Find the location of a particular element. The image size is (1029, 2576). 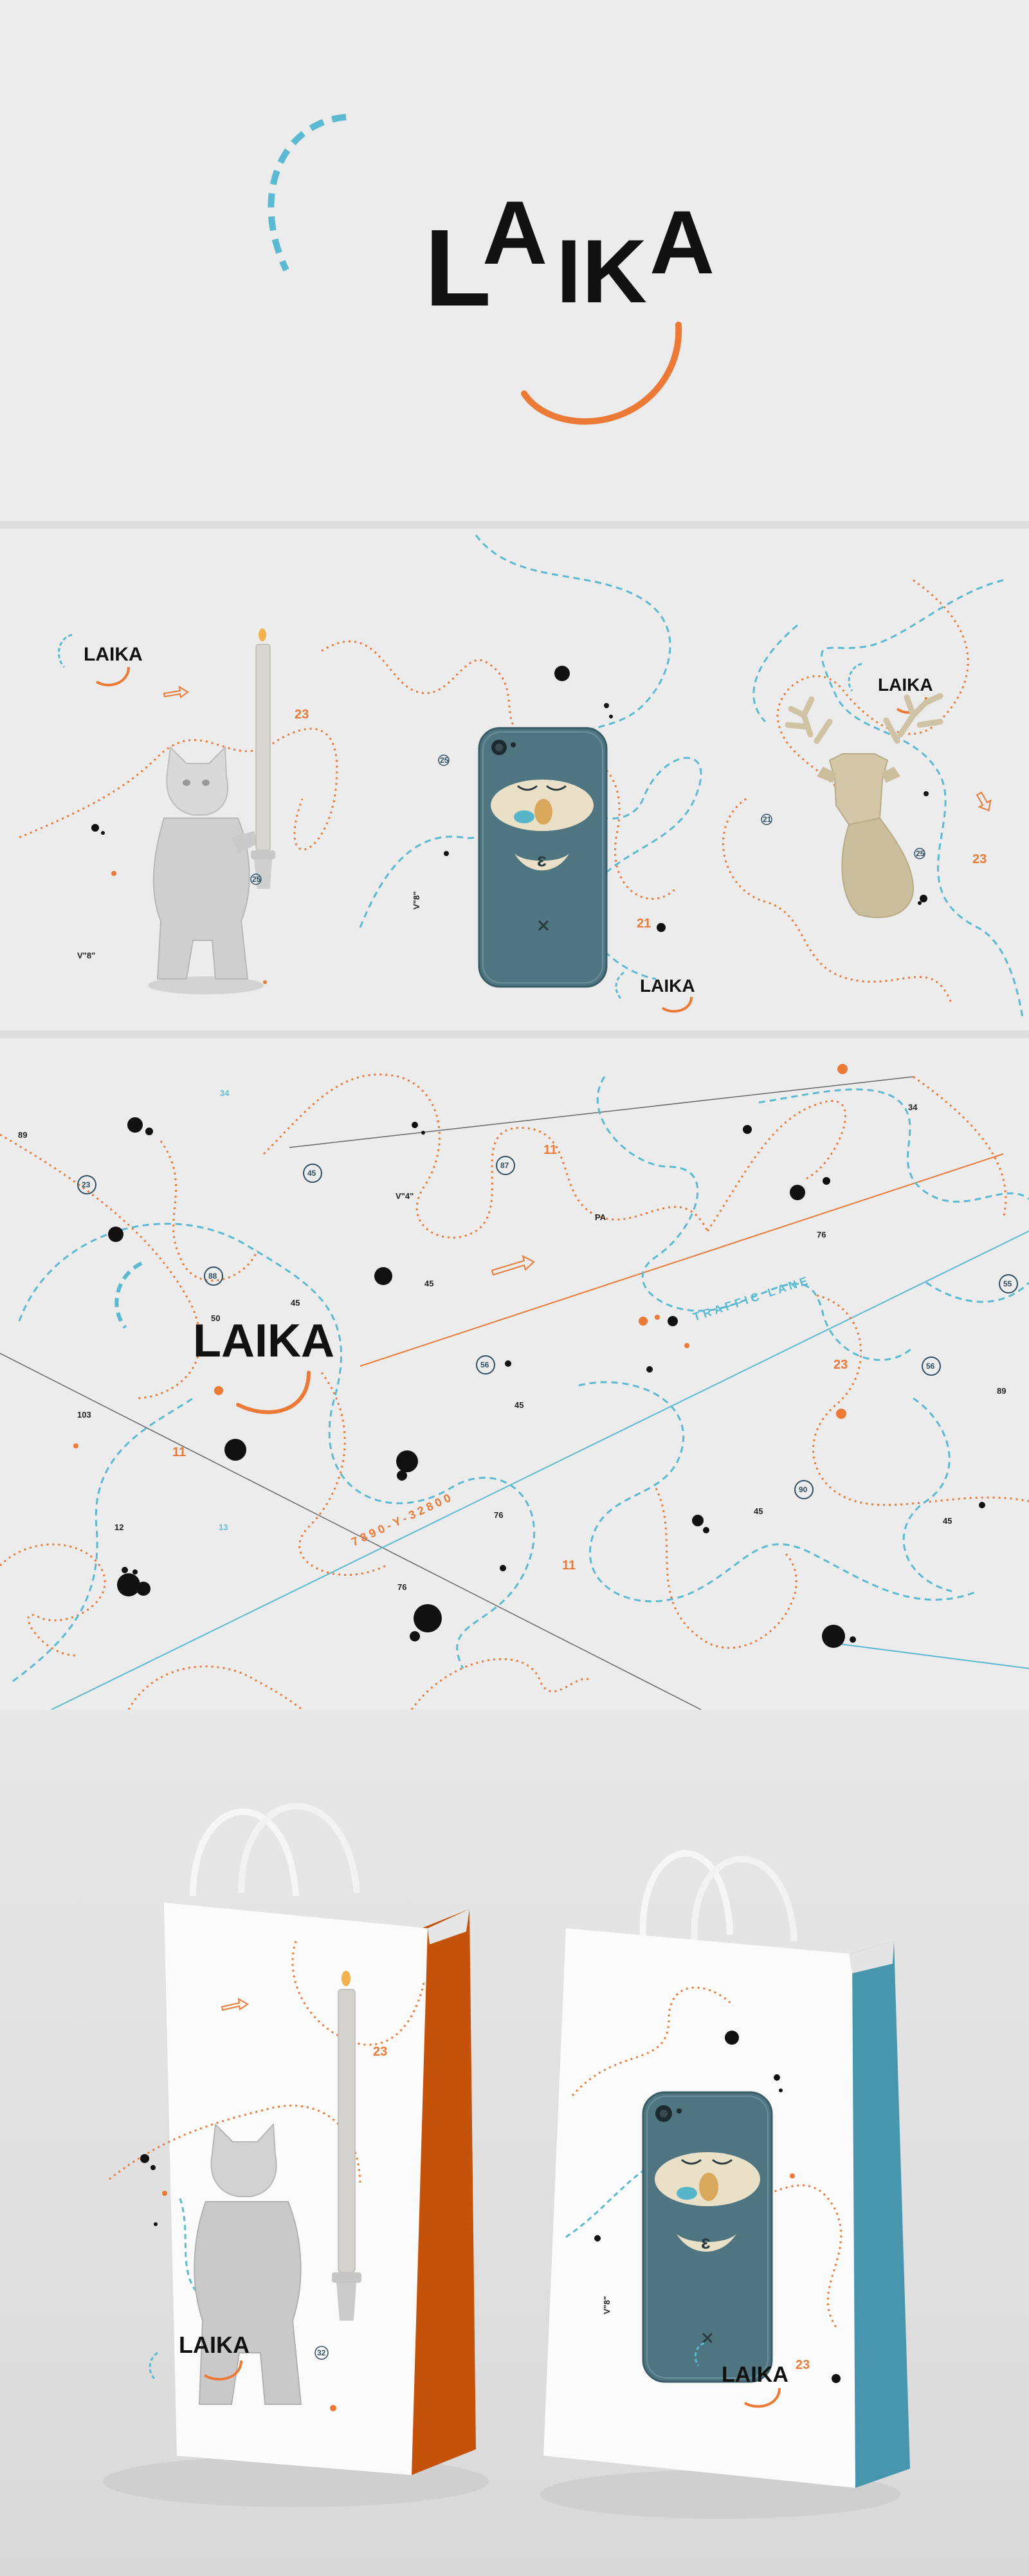

map-number: 13 is located at coordinates (223, 1527).